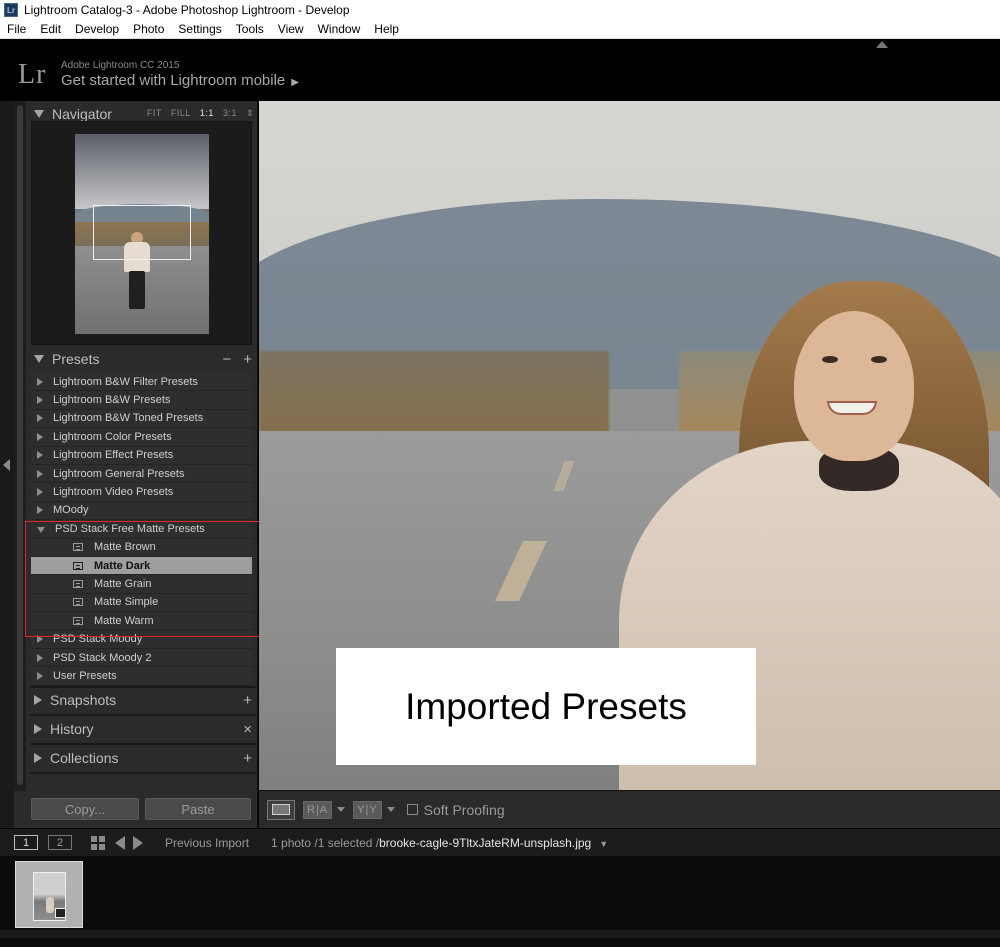 The width and height of the screenshot is (1000, 947). I want to click on preset-folder: Lightroom Color Presets, so click(141, 437).